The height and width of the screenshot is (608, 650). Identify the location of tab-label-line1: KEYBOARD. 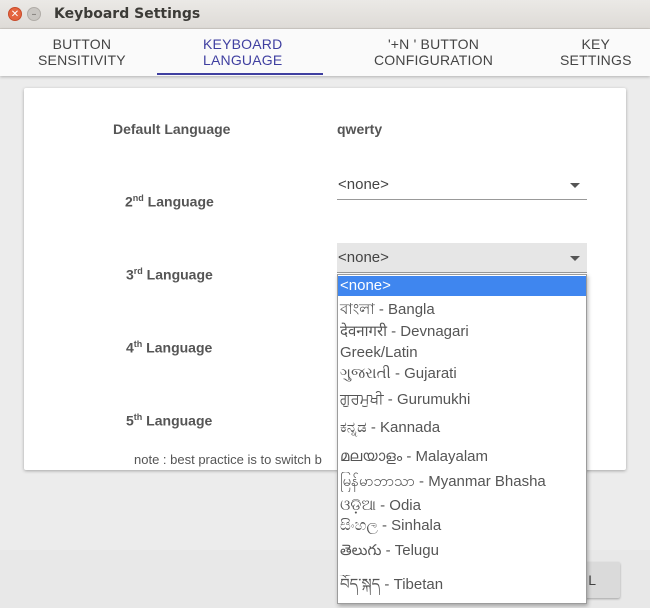
(243, 44).